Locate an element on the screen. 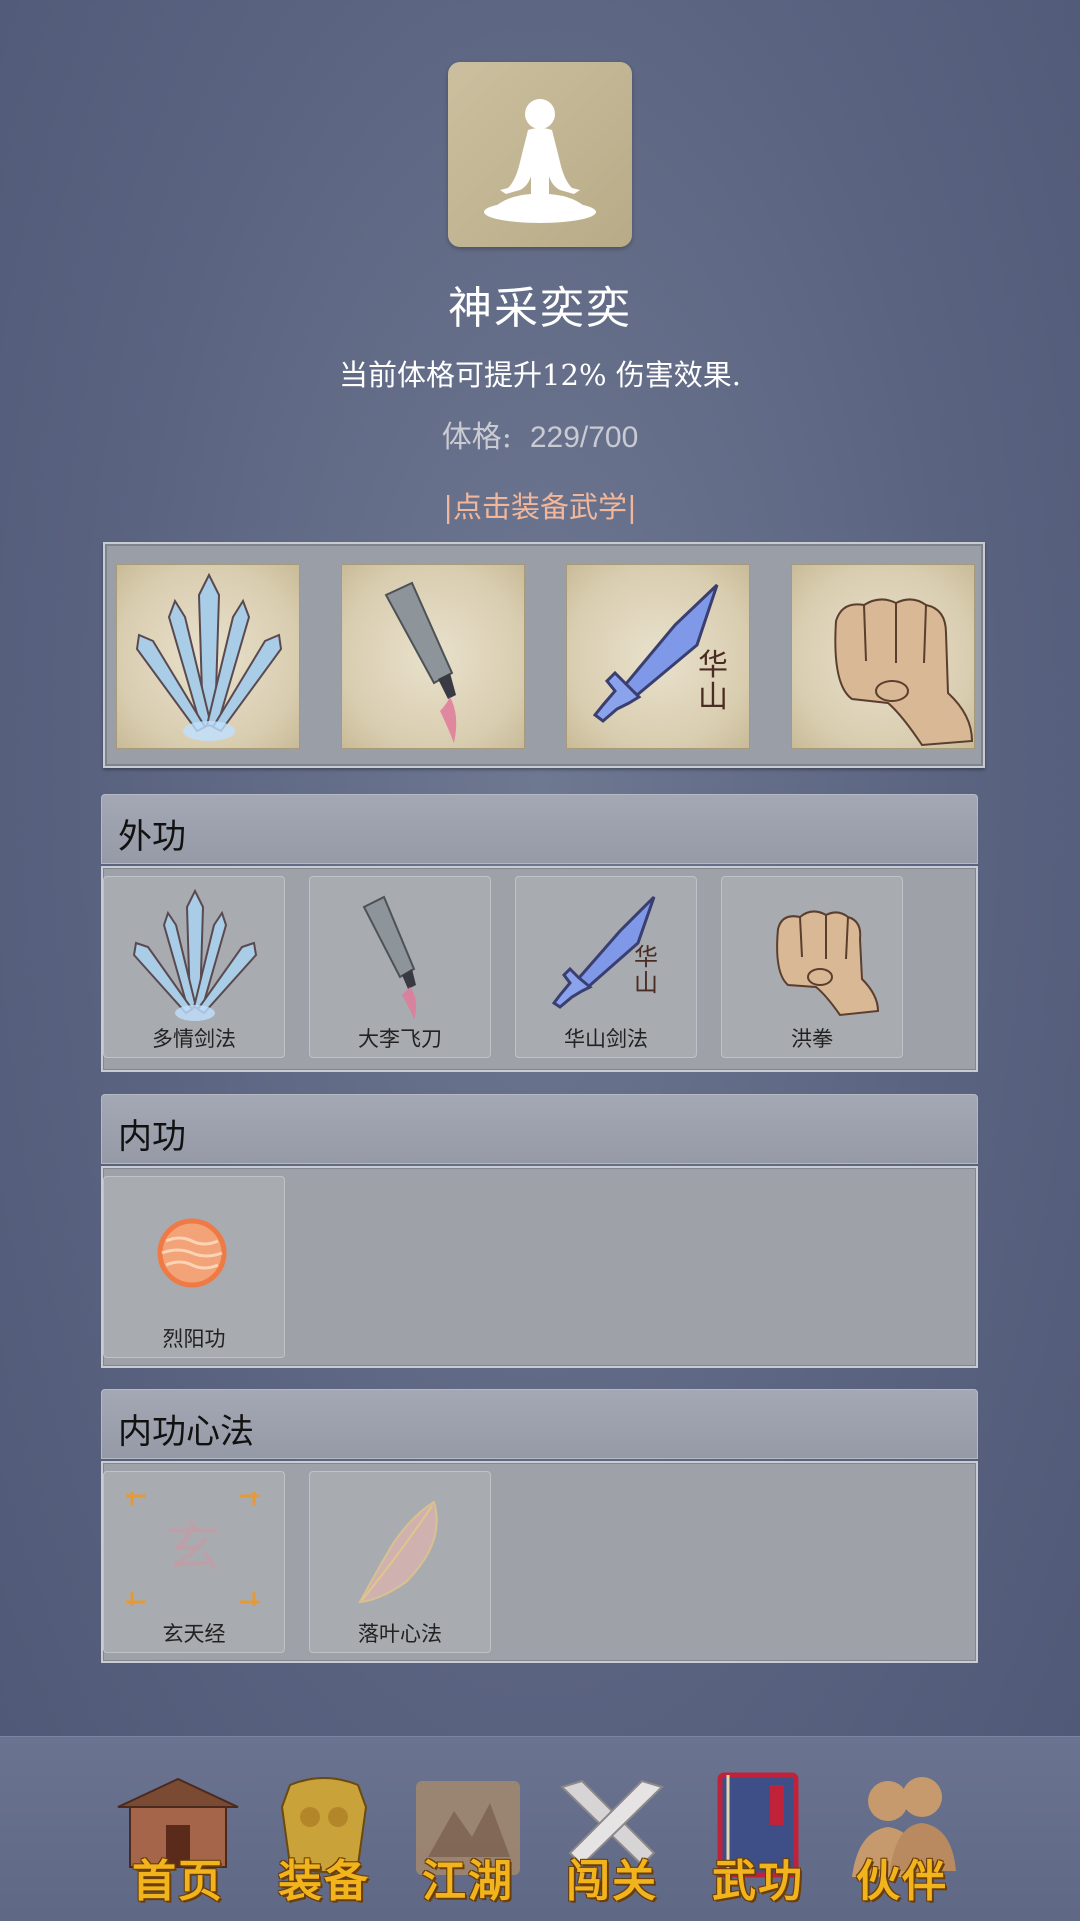  nav-jianghu: 江湖 is located at coordinates (468, 1837).